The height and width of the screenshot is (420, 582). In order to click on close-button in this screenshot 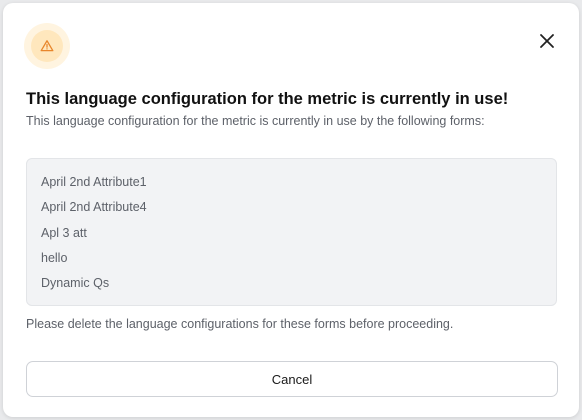, I will do `click(547, 41)`.